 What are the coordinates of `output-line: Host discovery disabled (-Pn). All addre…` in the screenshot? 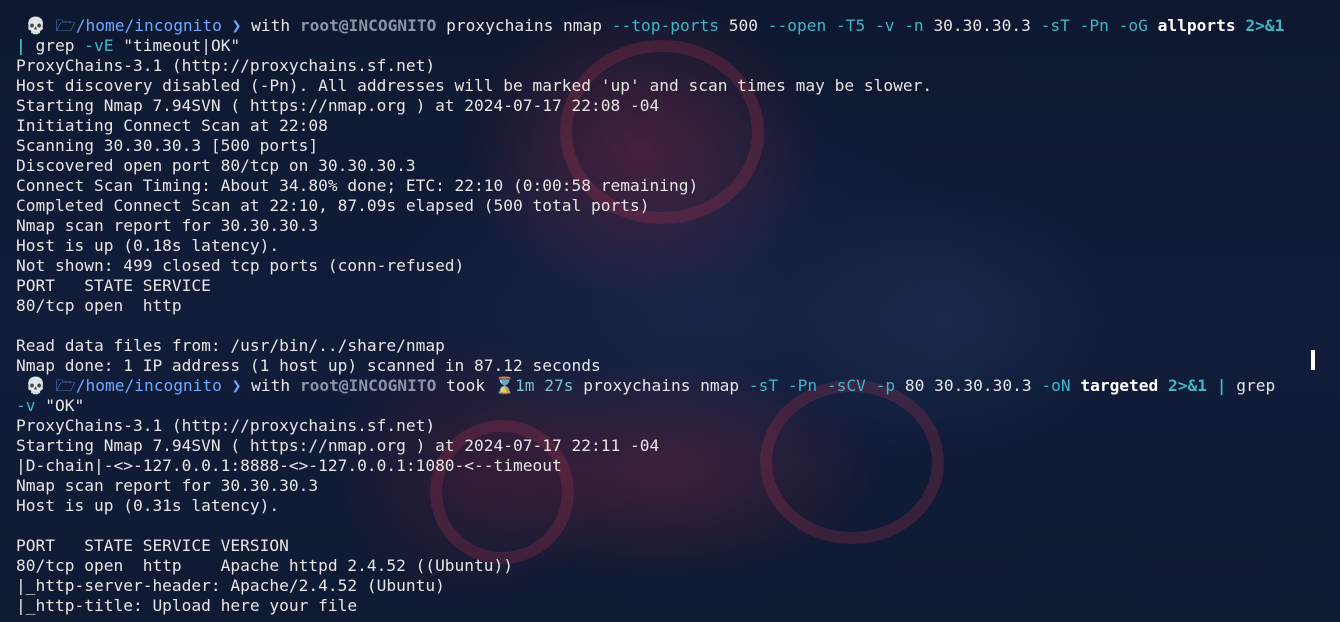 It's located at (474, 85).